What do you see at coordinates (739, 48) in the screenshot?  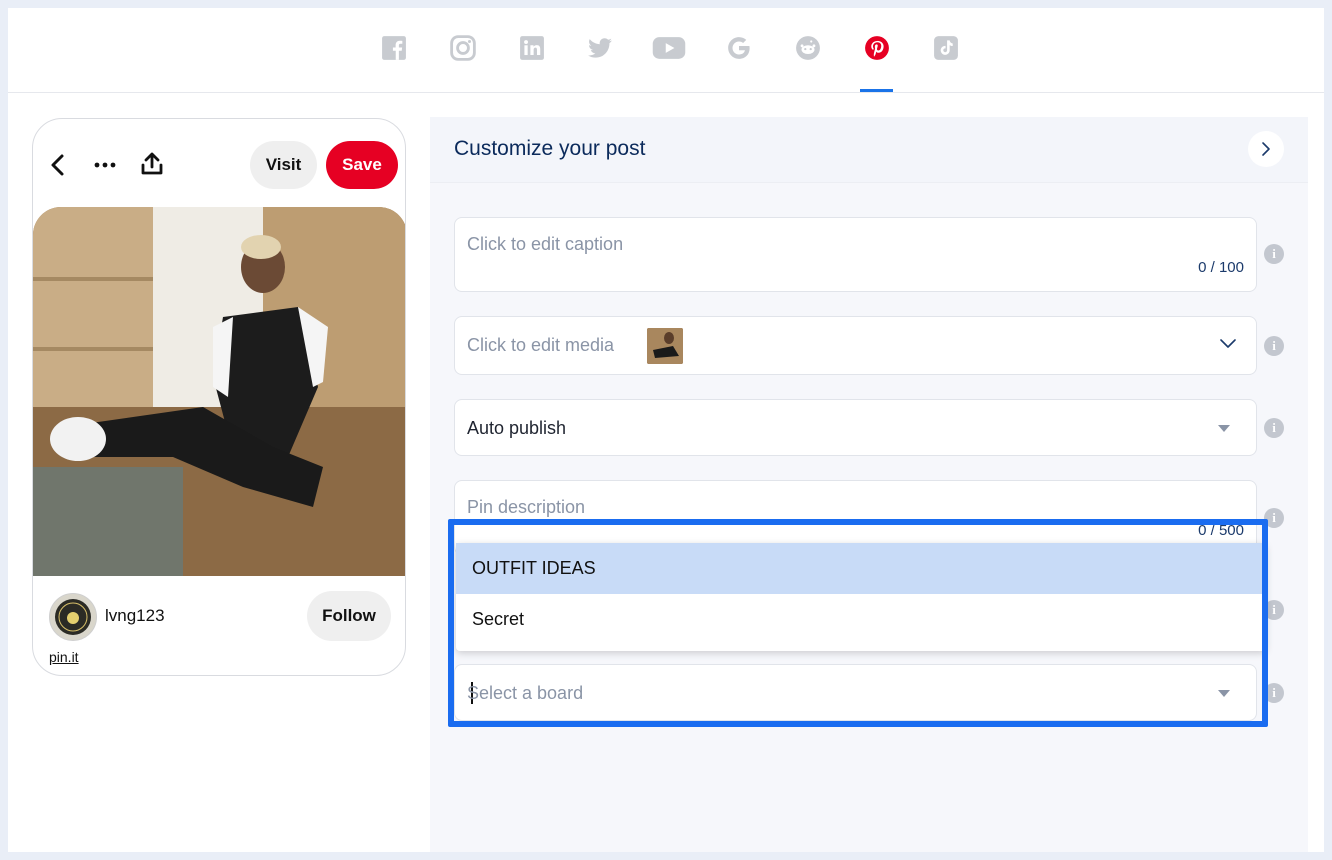 I see `google-icon` at bounding box center [739, 48].